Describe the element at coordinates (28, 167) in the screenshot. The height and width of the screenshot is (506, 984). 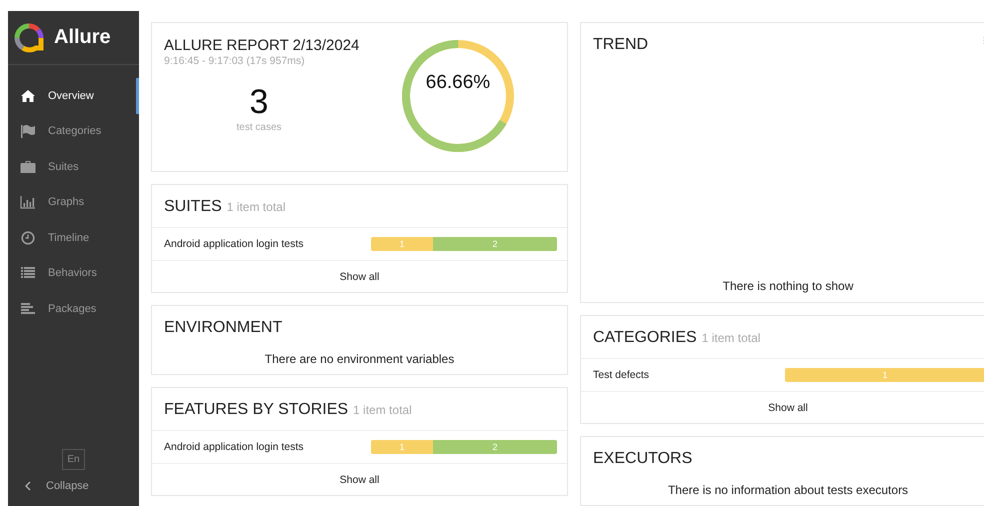
I see `briefcase-icon` at that location.